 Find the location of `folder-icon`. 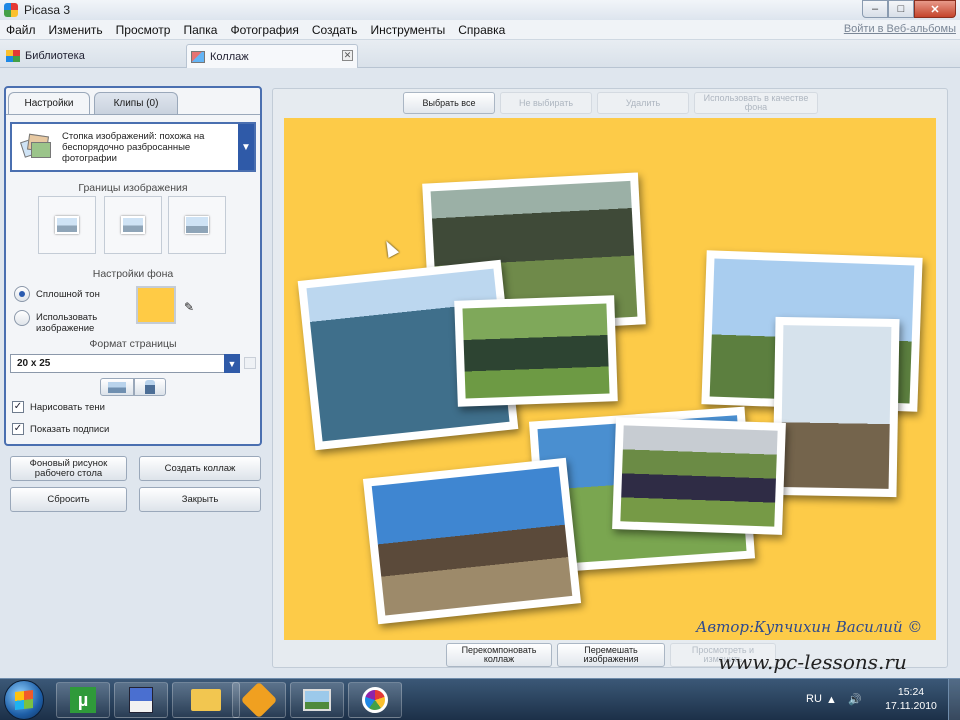

folder-icon is located at coordinates (206, 700).